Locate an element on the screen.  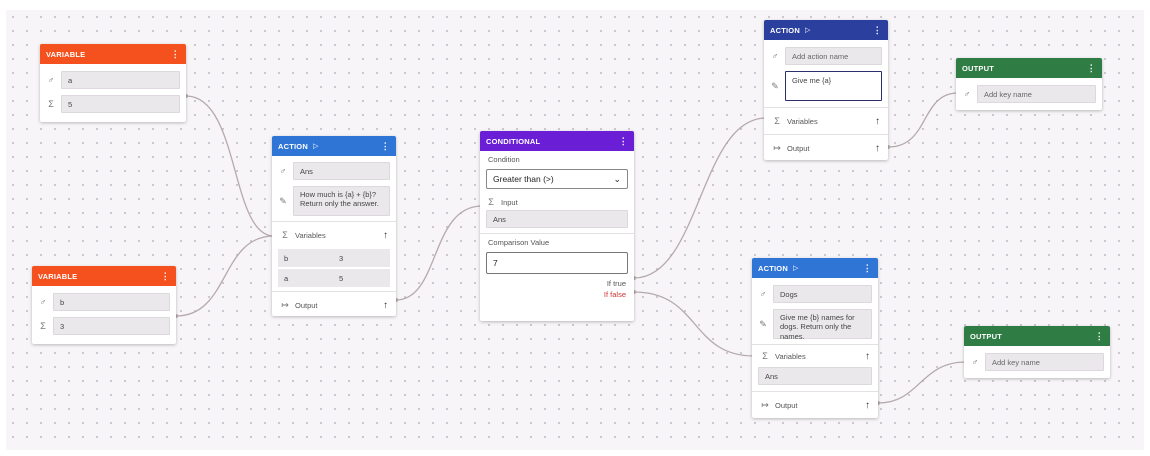
if-false-branch: If false is located at coordinates (557, 294).